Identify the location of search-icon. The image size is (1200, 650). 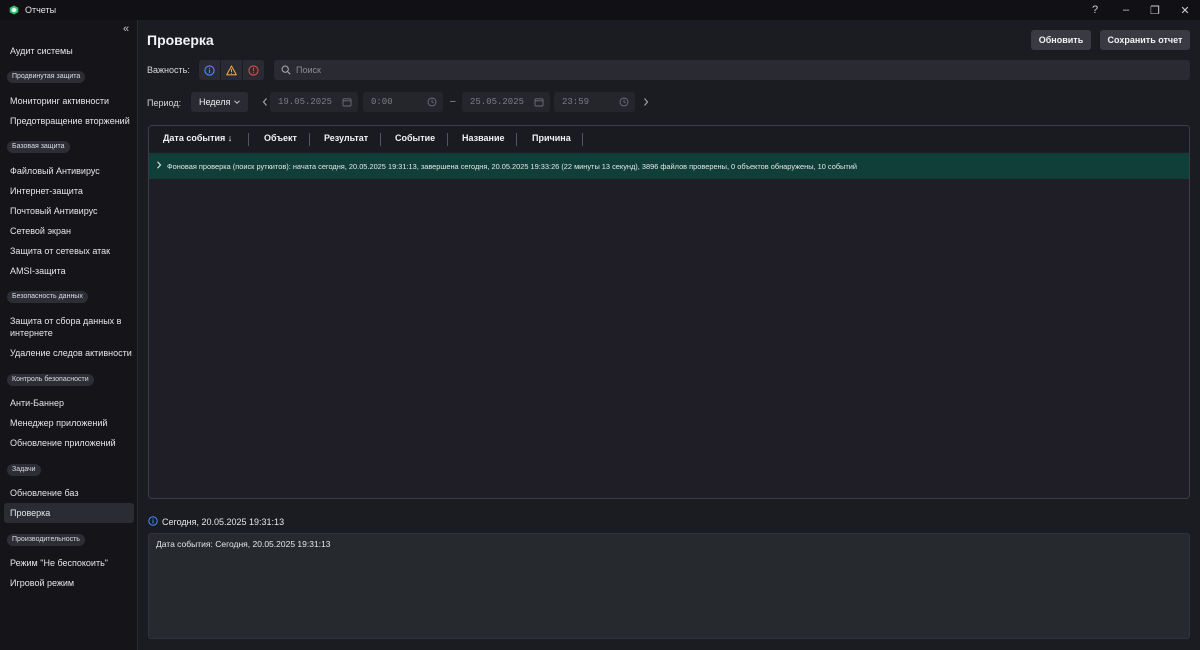
(286, 70).